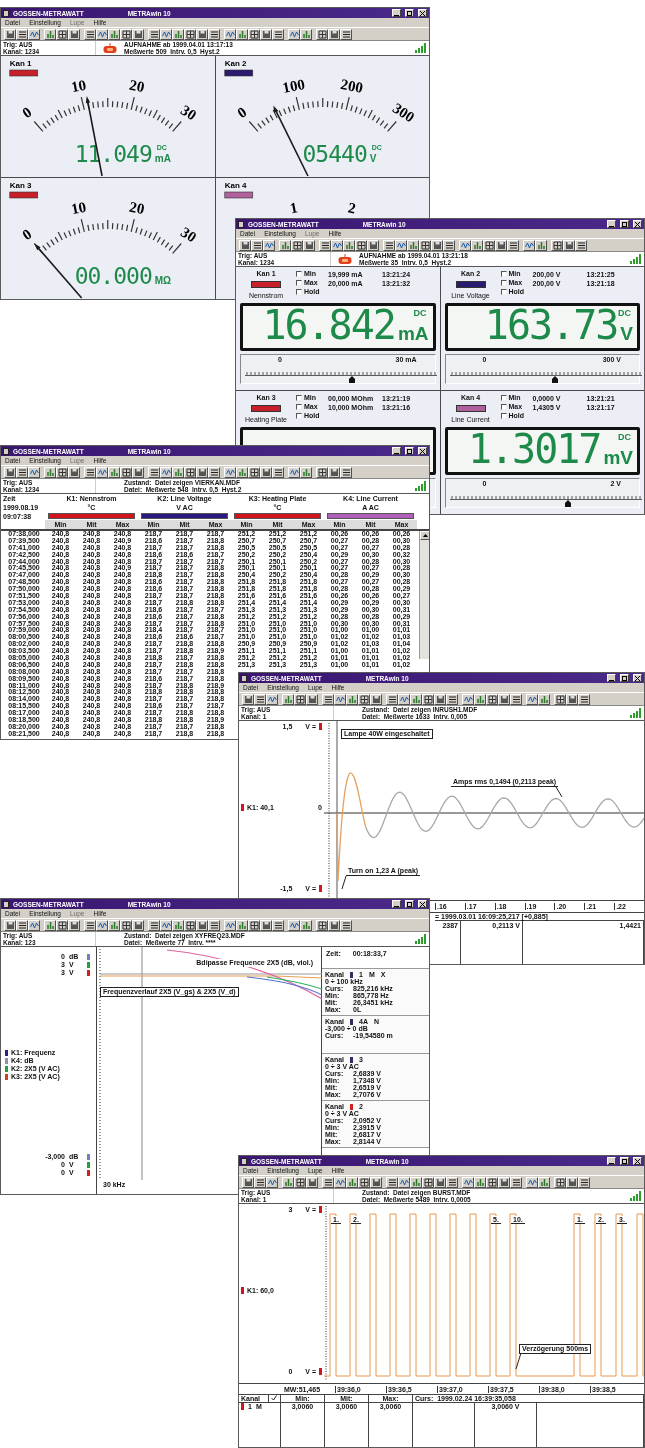 The image size is (645, 1448). I want to click on scrollbar, so click(424, 595).